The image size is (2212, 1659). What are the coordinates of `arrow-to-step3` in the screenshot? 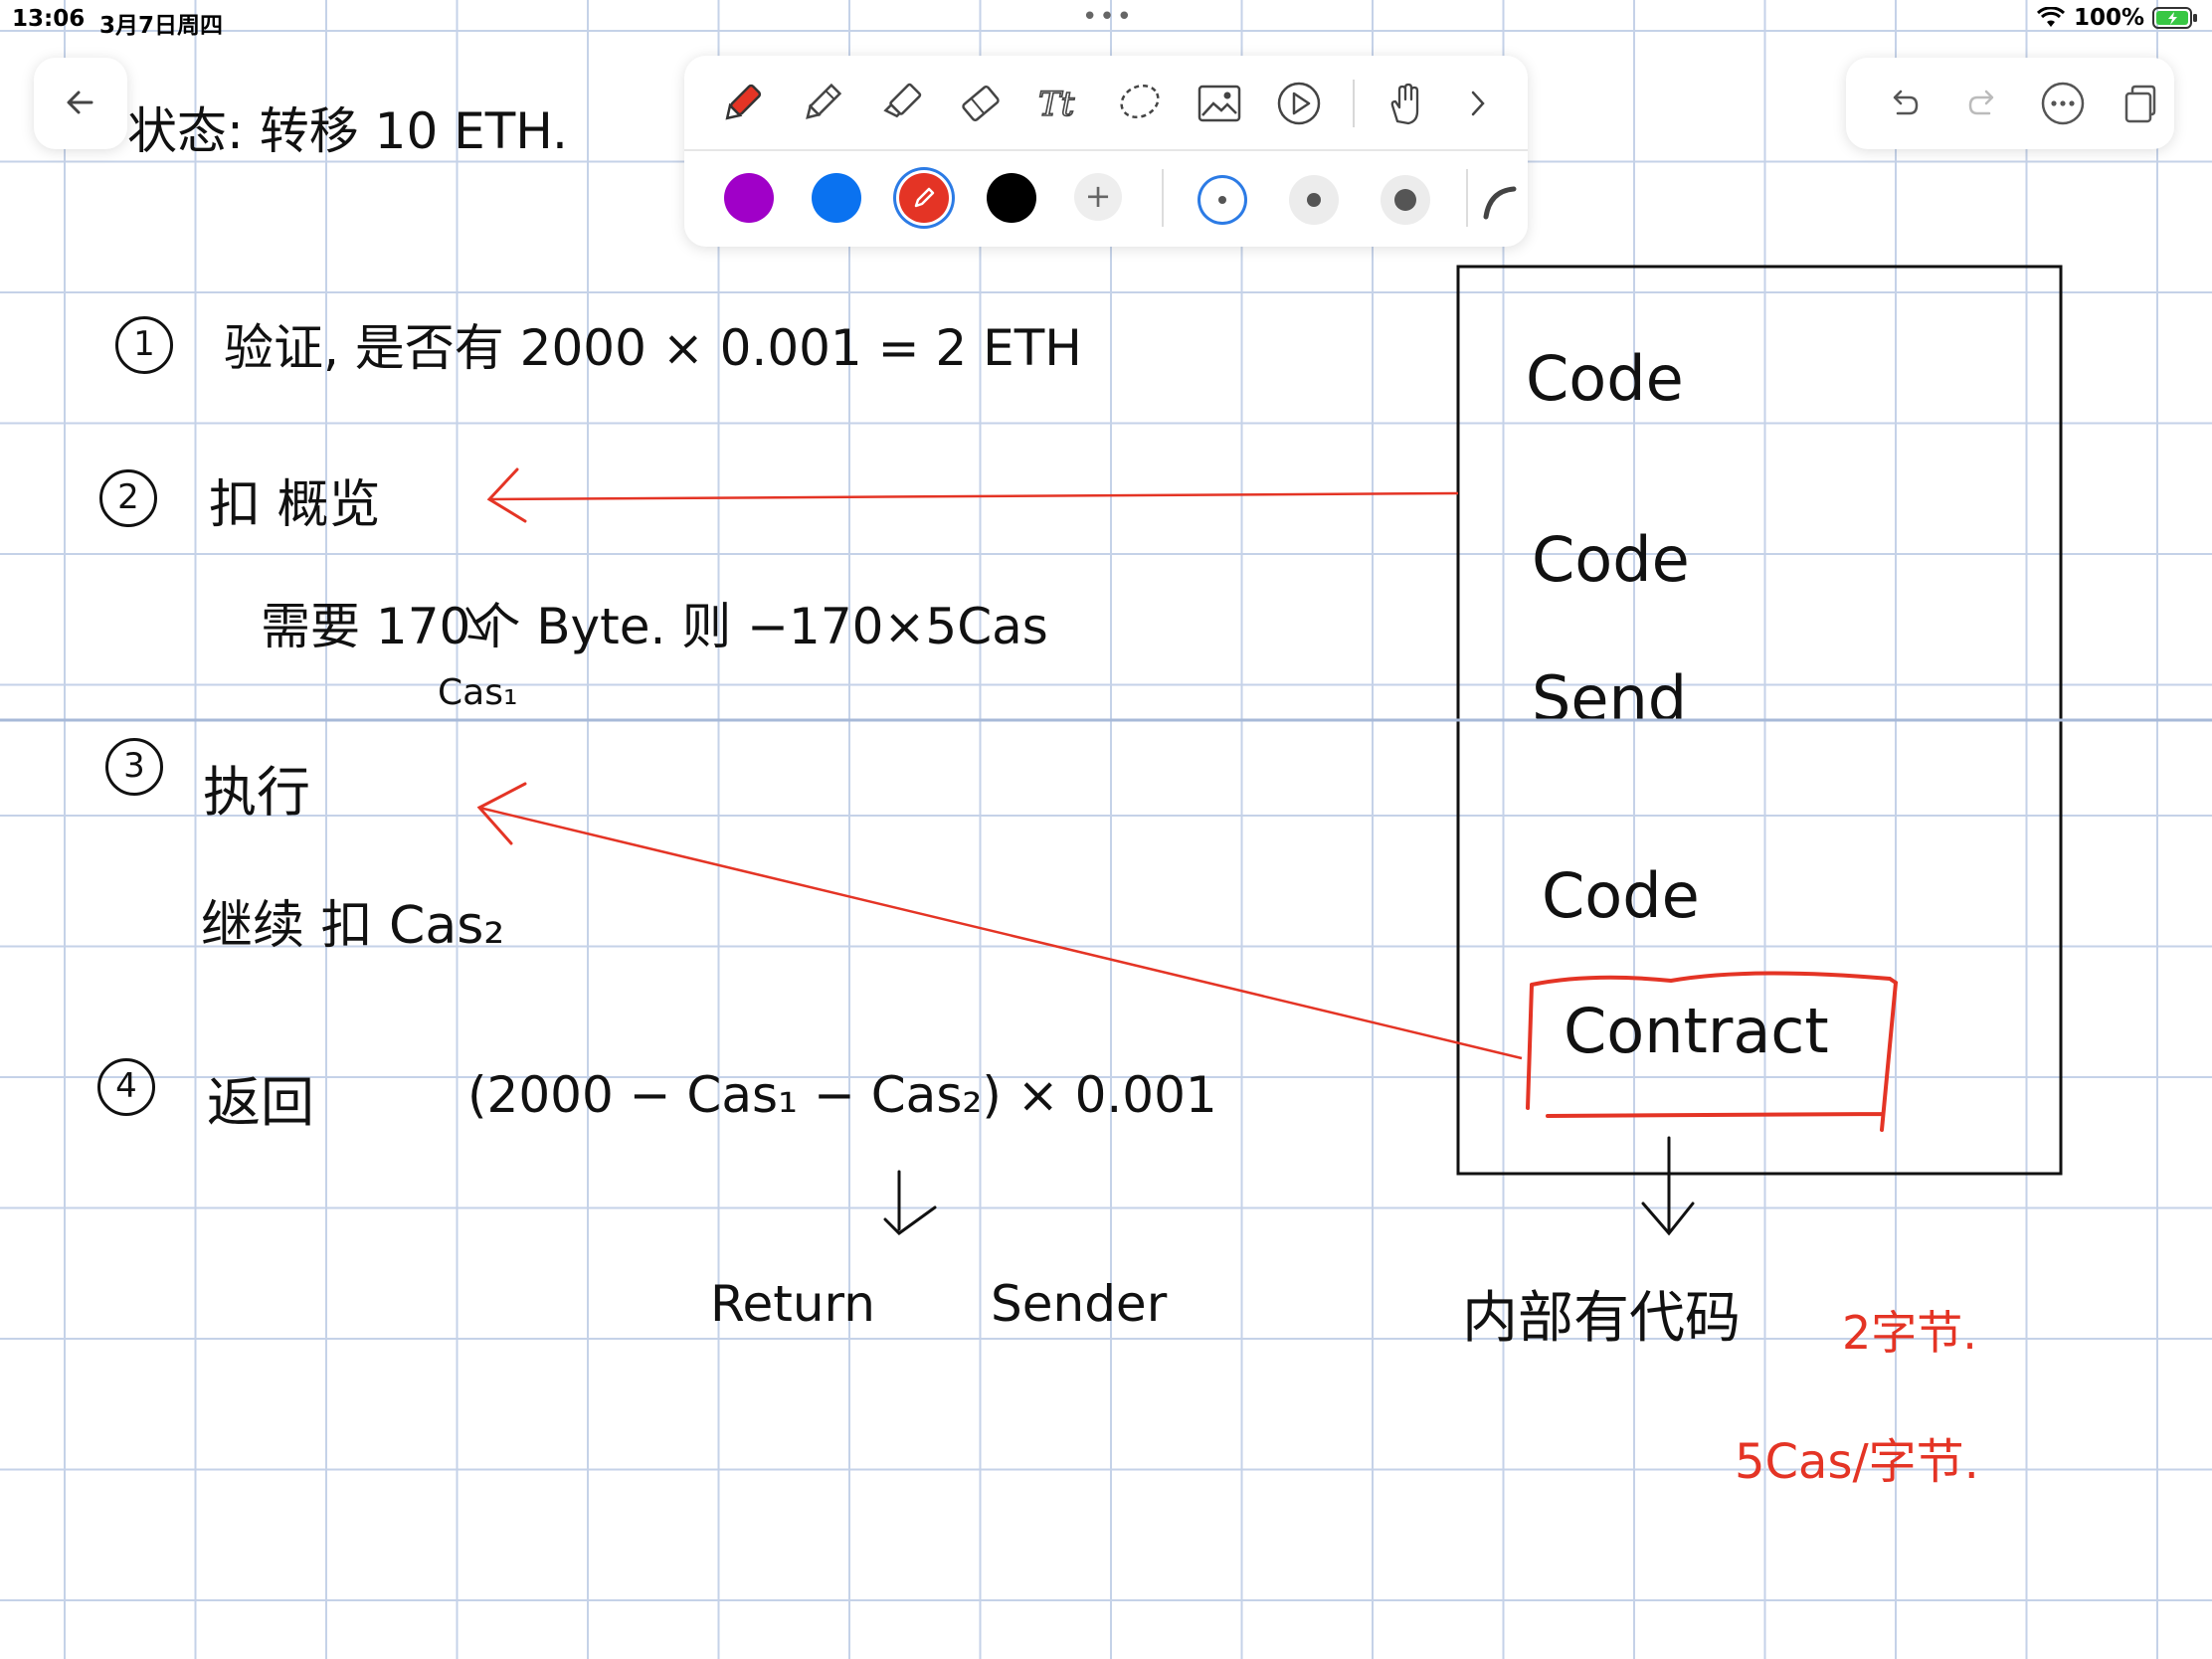 It's located at (1000, 933).